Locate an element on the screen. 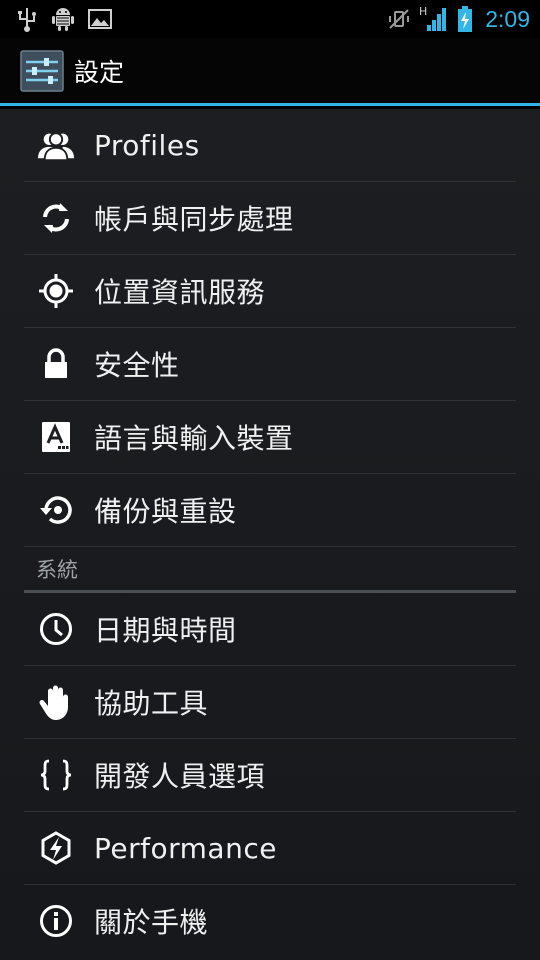 This screenshot has height=960, width=540. settings-item-label: 開發人員選項 is located at coordinates (180, 776).